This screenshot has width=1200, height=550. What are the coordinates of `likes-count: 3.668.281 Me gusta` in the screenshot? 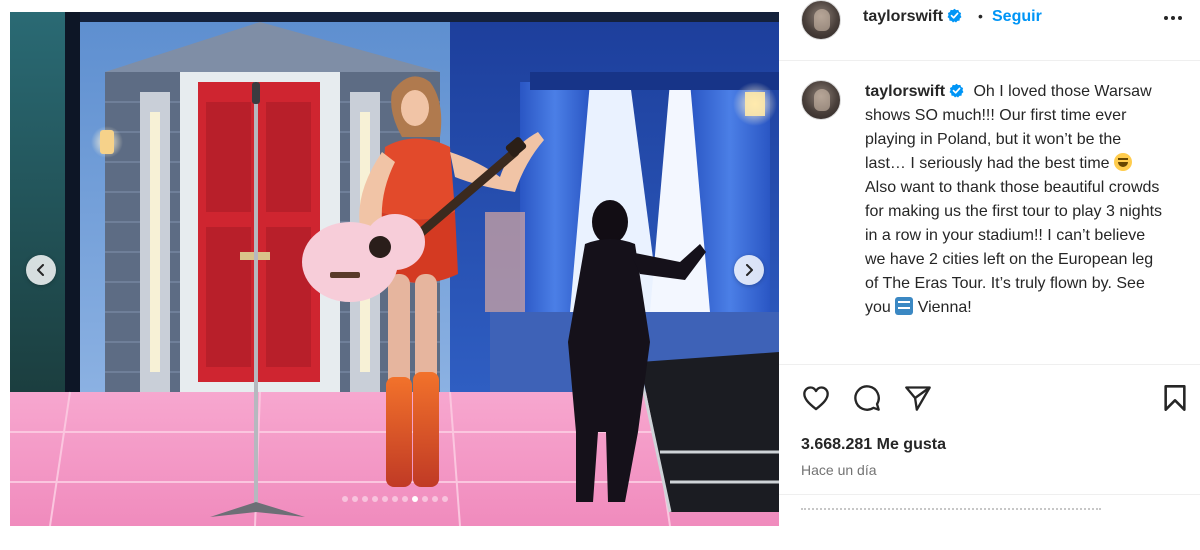 It's located at (873, 445).